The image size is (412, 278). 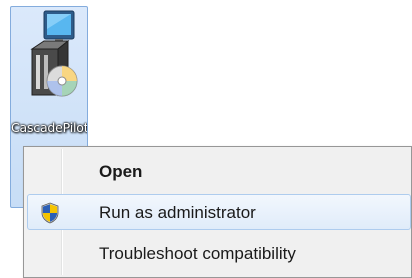 I want to click on uac-shield-icon, so click(x=50, y=213).